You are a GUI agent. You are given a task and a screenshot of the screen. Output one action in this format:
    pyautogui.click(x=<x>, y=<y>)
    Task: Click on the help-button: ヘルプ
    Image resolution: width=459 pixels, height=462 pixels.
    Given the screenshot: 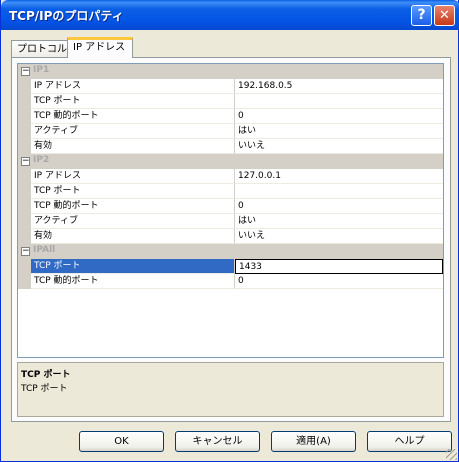 What is the action you would take?
    pyautogui.click(x=409, y=441)
    